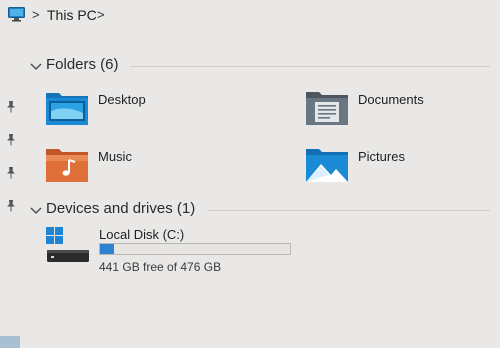 This screenshot has height=348, width=500. I want to click on folder-label-documents: Documents, so click(391, 99).